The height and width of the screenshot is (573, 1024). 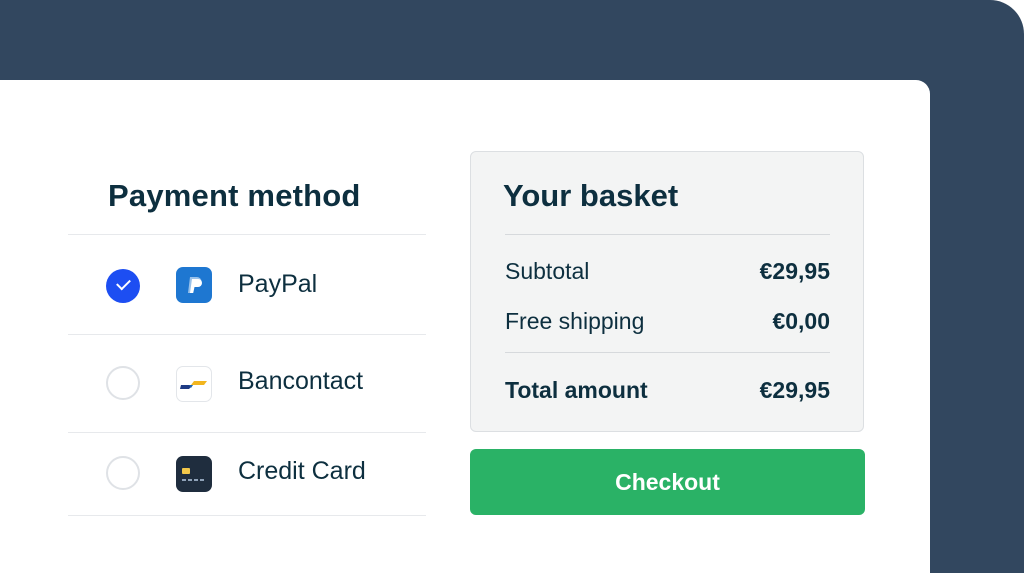 I want to click on payment-label-bancontact: Bancontact, so click(x=301, y=381).